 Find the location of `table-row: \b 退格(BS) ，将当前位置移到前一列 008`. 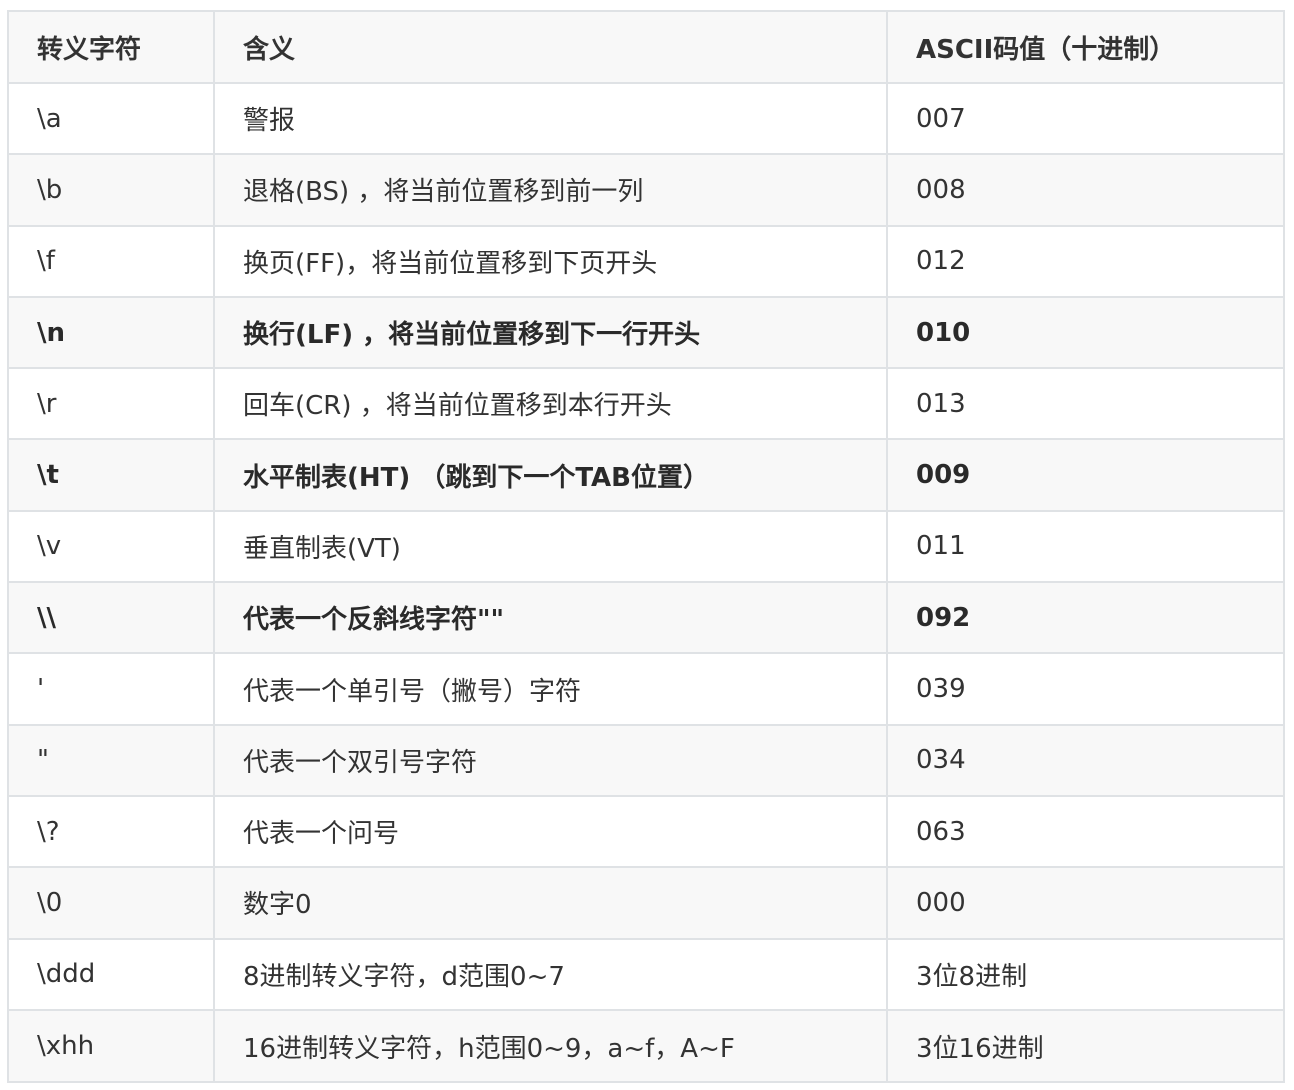

table-row: \b 退格(BS) ，将当前位置移到前一列 008 is located at coordinates (646, 190).